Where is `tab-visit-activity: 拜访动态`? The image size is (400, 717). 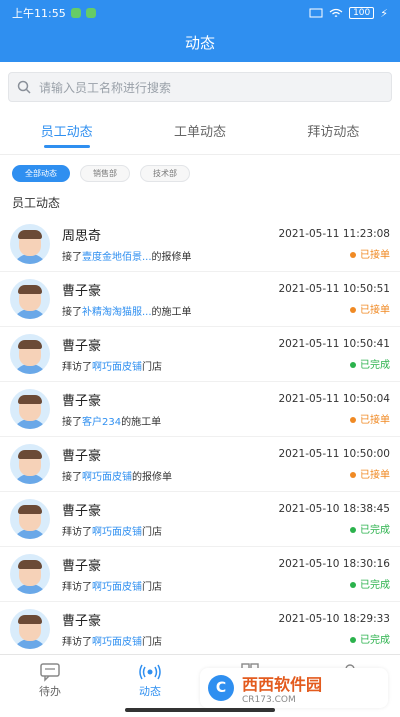
tab-visit-activity: 拜访动态 is located at coordinates (333, 133).